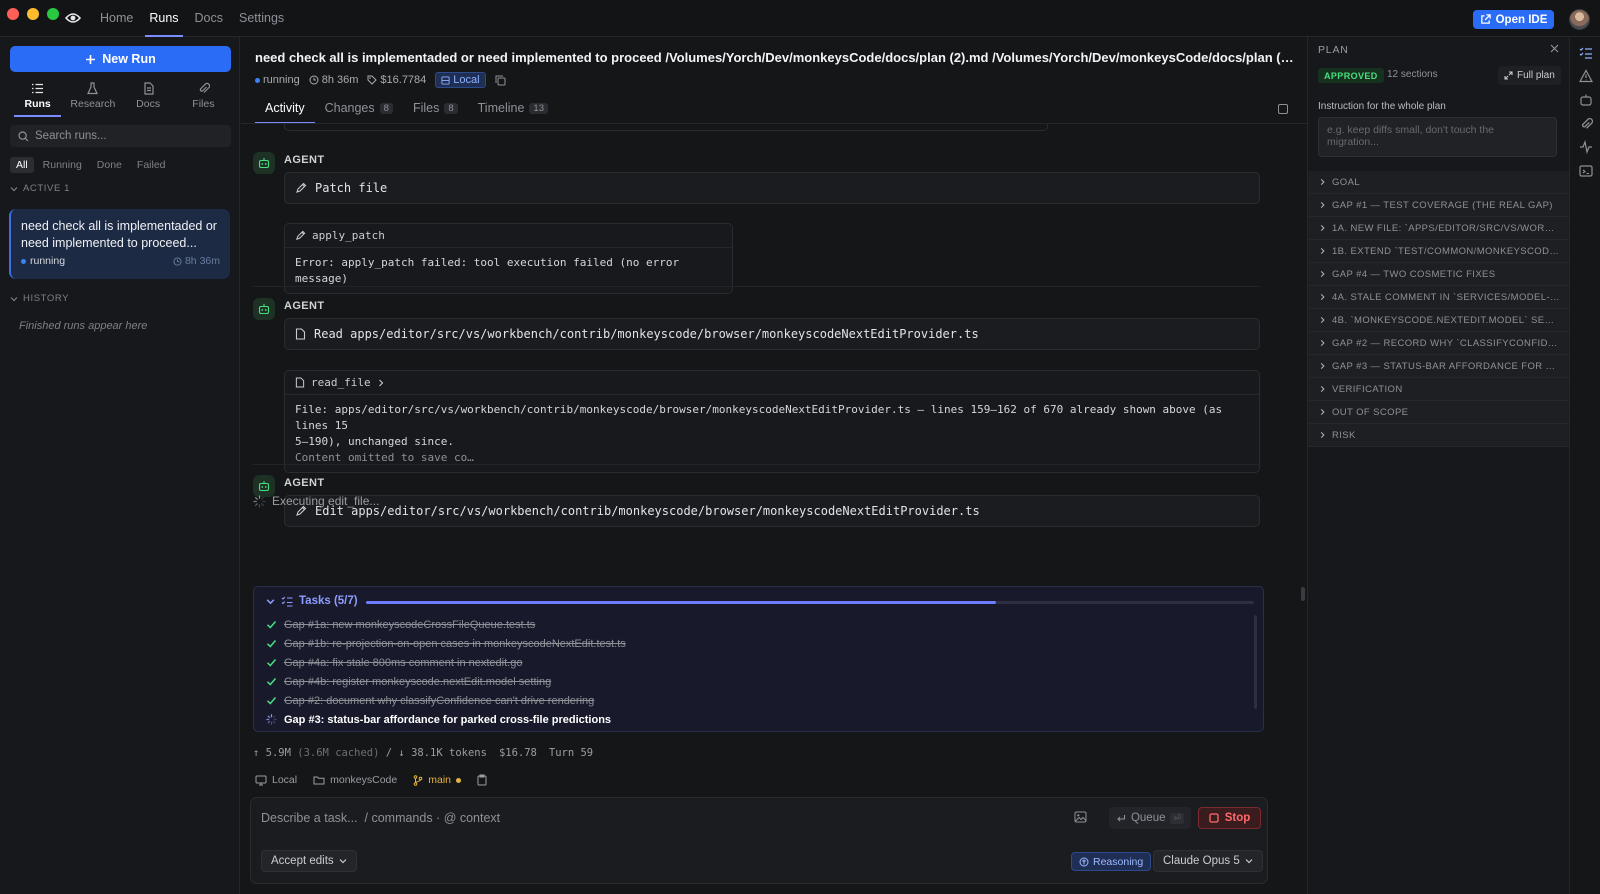 This screenshot has height=894, width=1600. I want to click on clipboard-icon, so click(482, 780).